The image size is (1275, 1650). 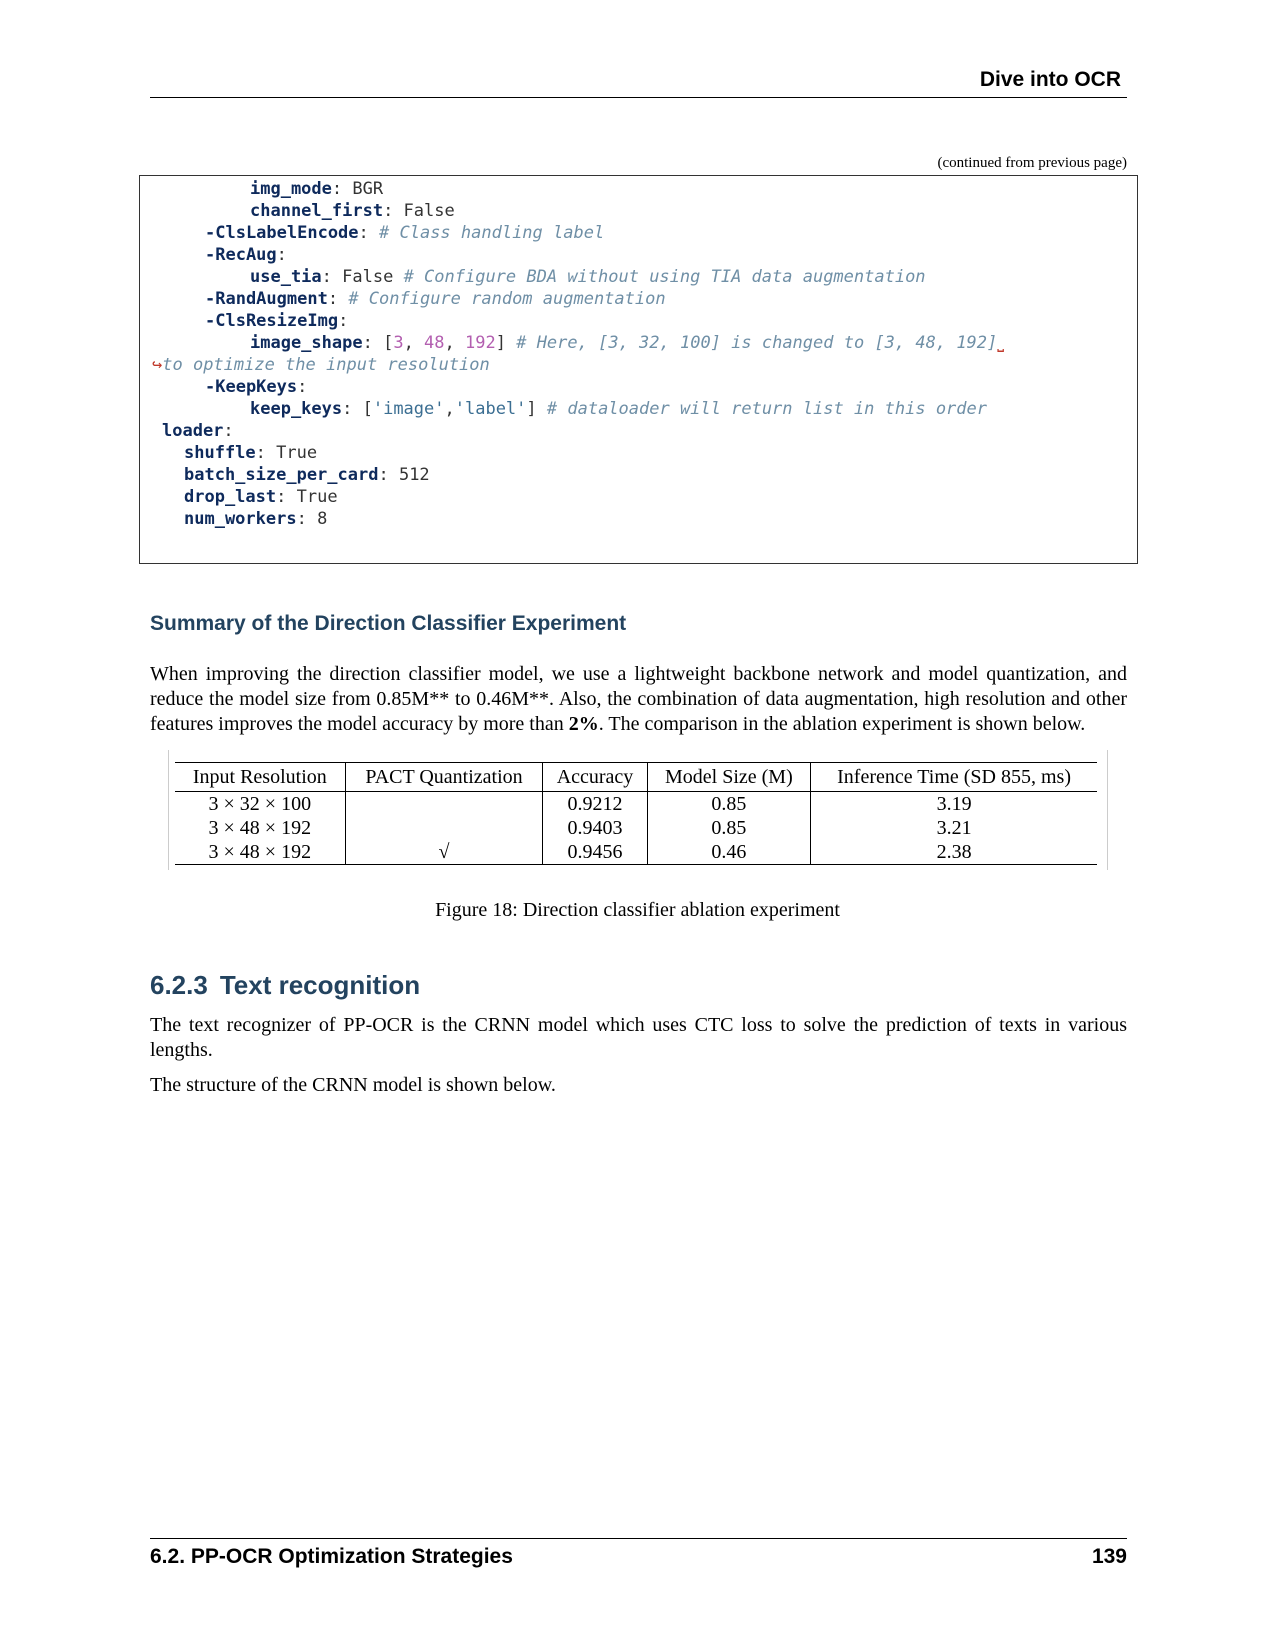 I want to click on code-line: drop_last: True, so click(x=261, y=497).